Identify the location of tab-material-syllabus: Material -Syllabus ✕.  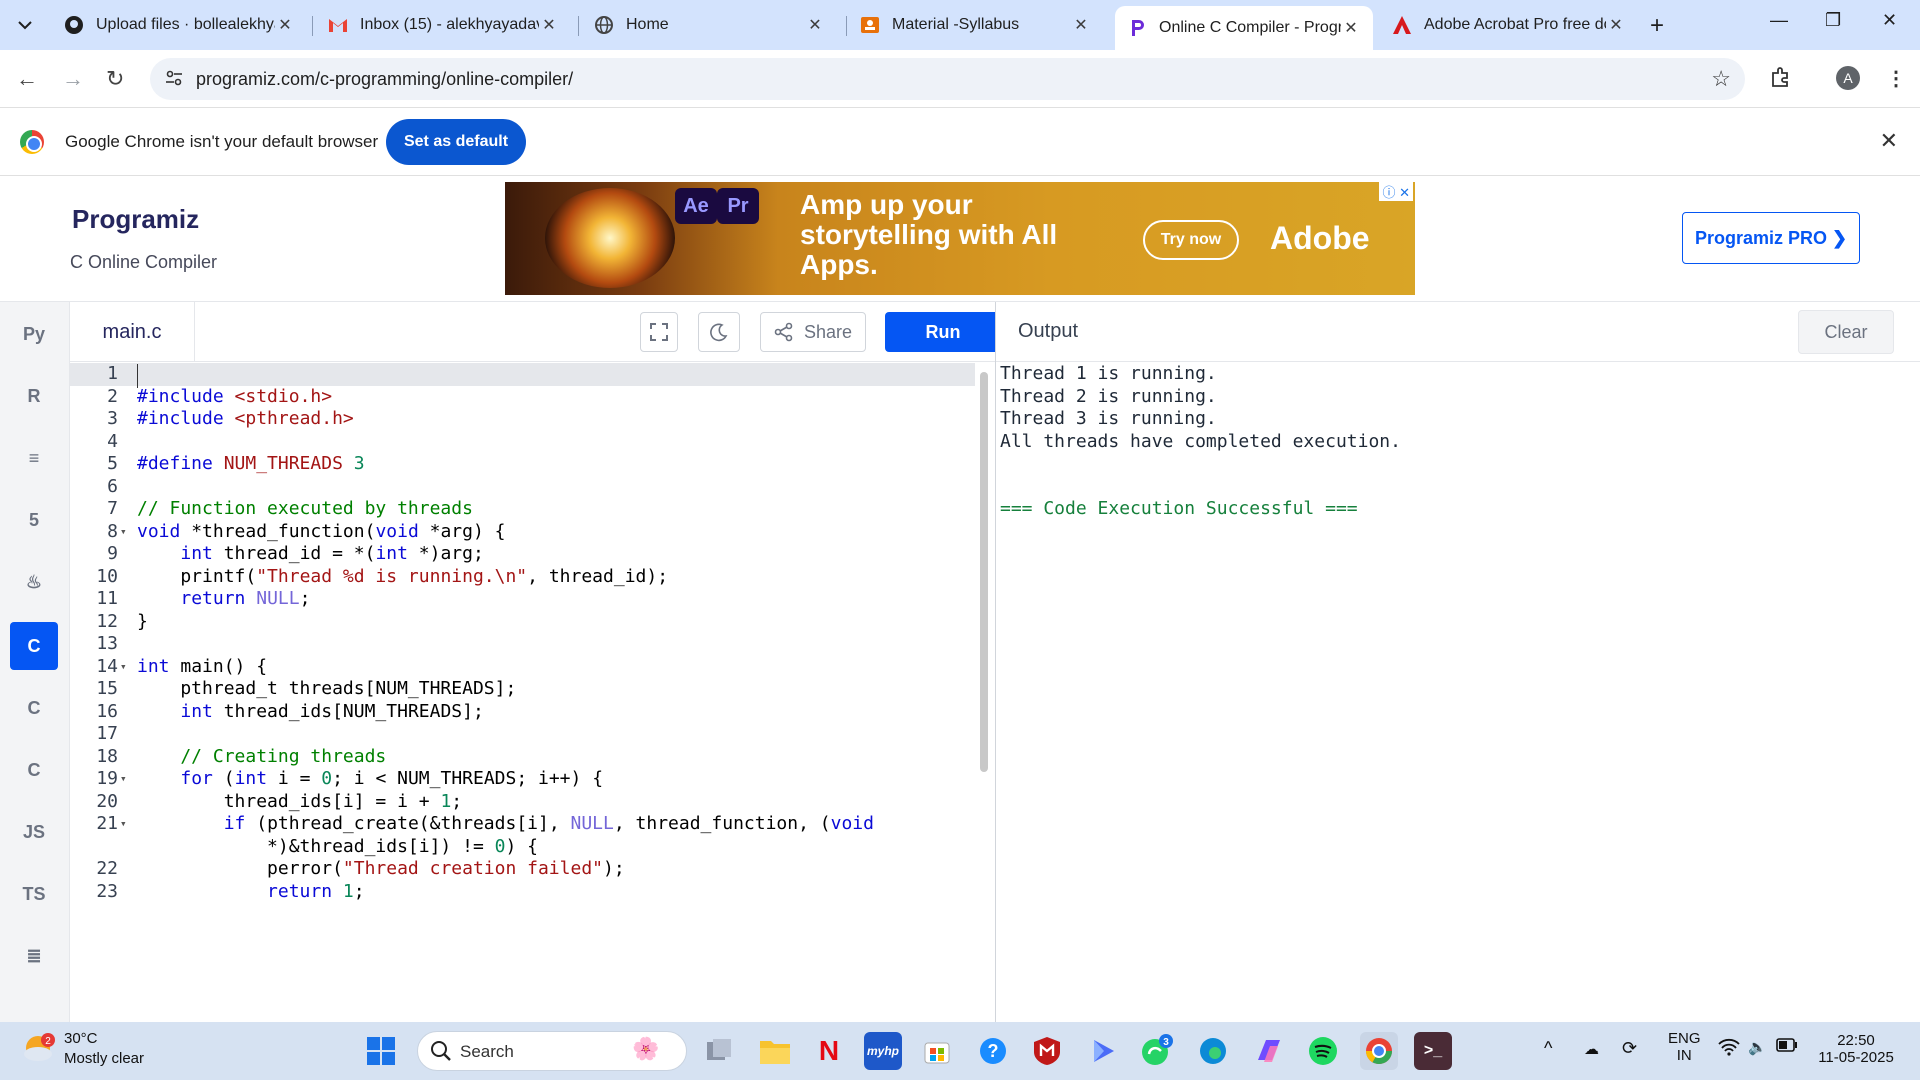
(975, 25).